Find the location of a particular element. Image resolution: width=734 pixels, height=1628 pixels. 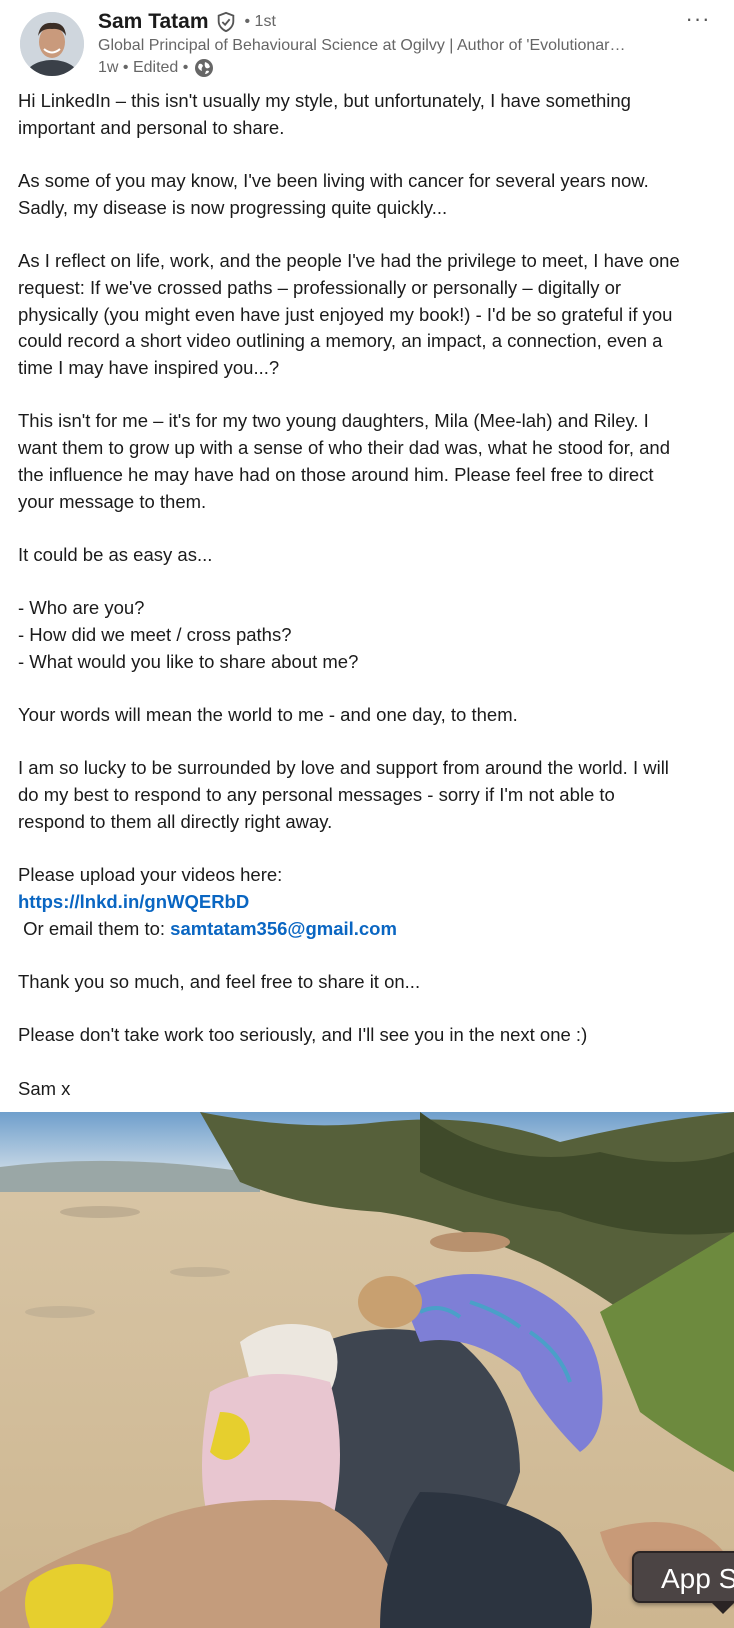

text-line: Sam x is located at coordinates (44, 1088).